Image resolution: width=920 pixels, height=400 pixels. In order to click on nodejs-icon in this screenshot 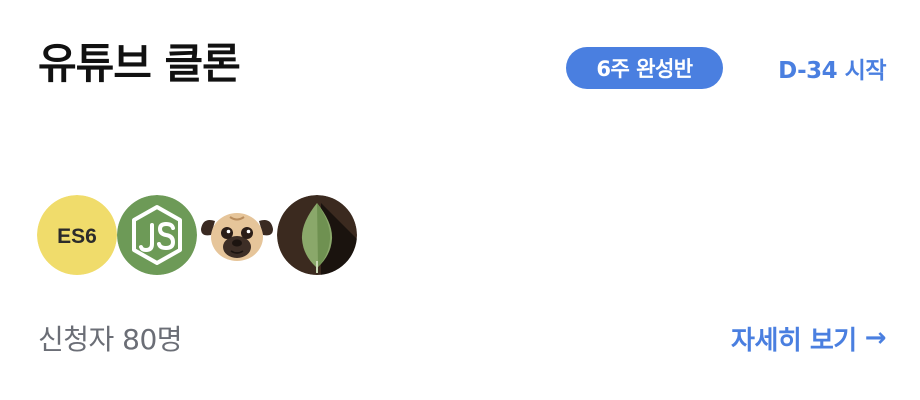, I will do `click(157, 235)`.